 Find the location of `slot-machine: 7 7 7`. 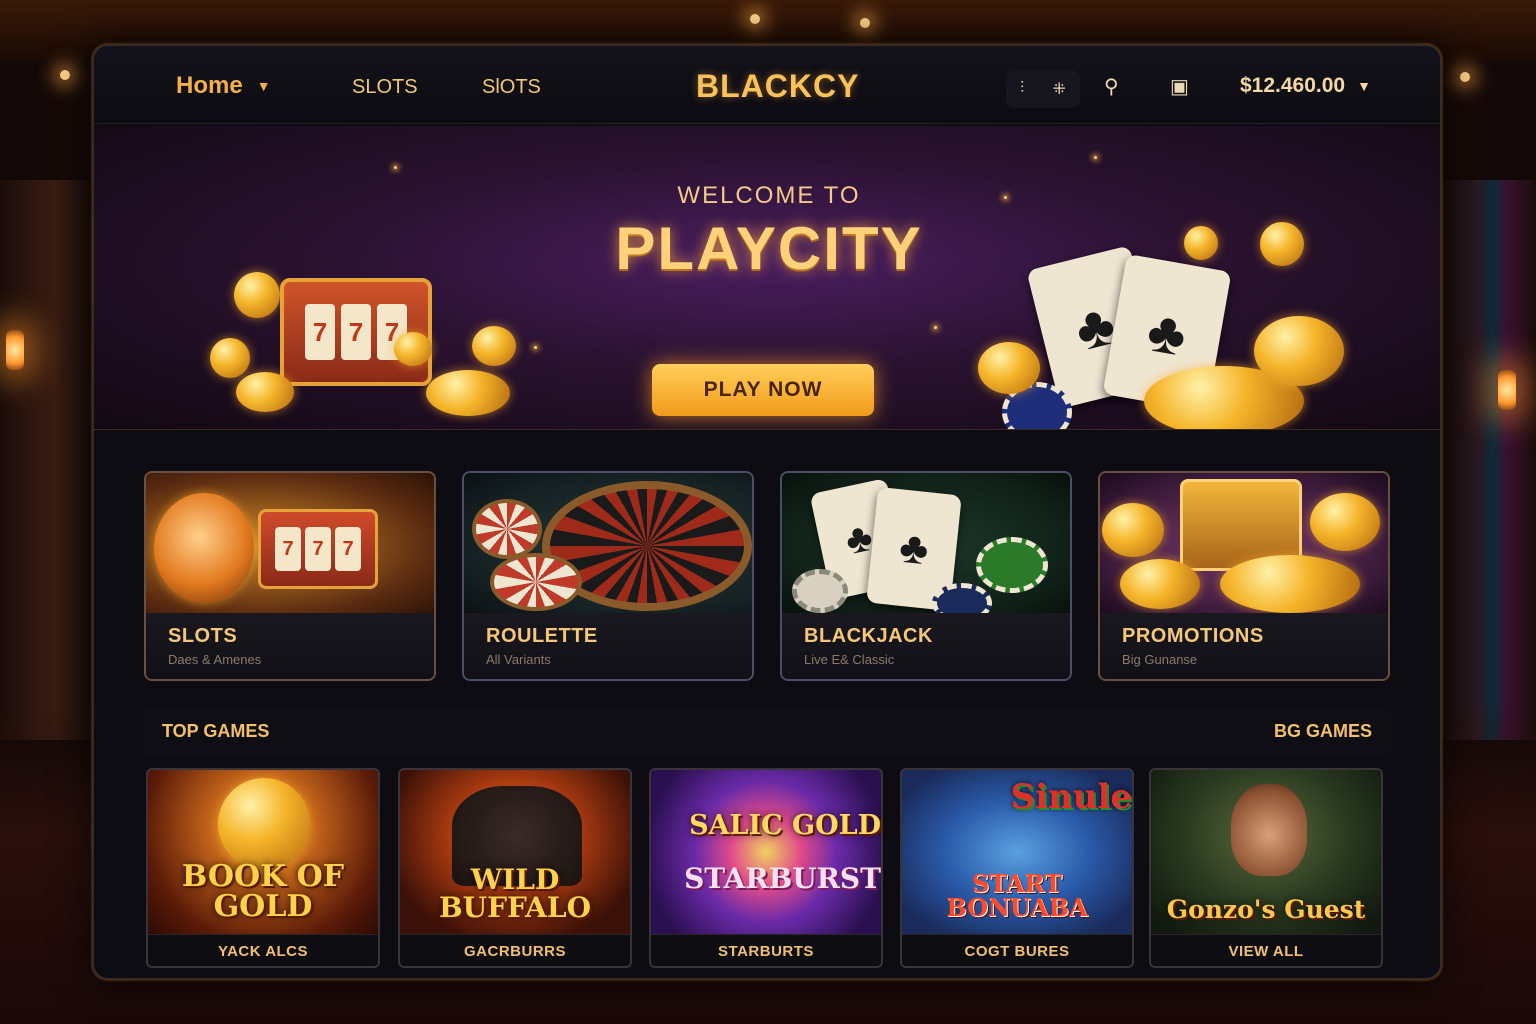

slot-machine: 7 7 7 is located at coordinates (318, 549).